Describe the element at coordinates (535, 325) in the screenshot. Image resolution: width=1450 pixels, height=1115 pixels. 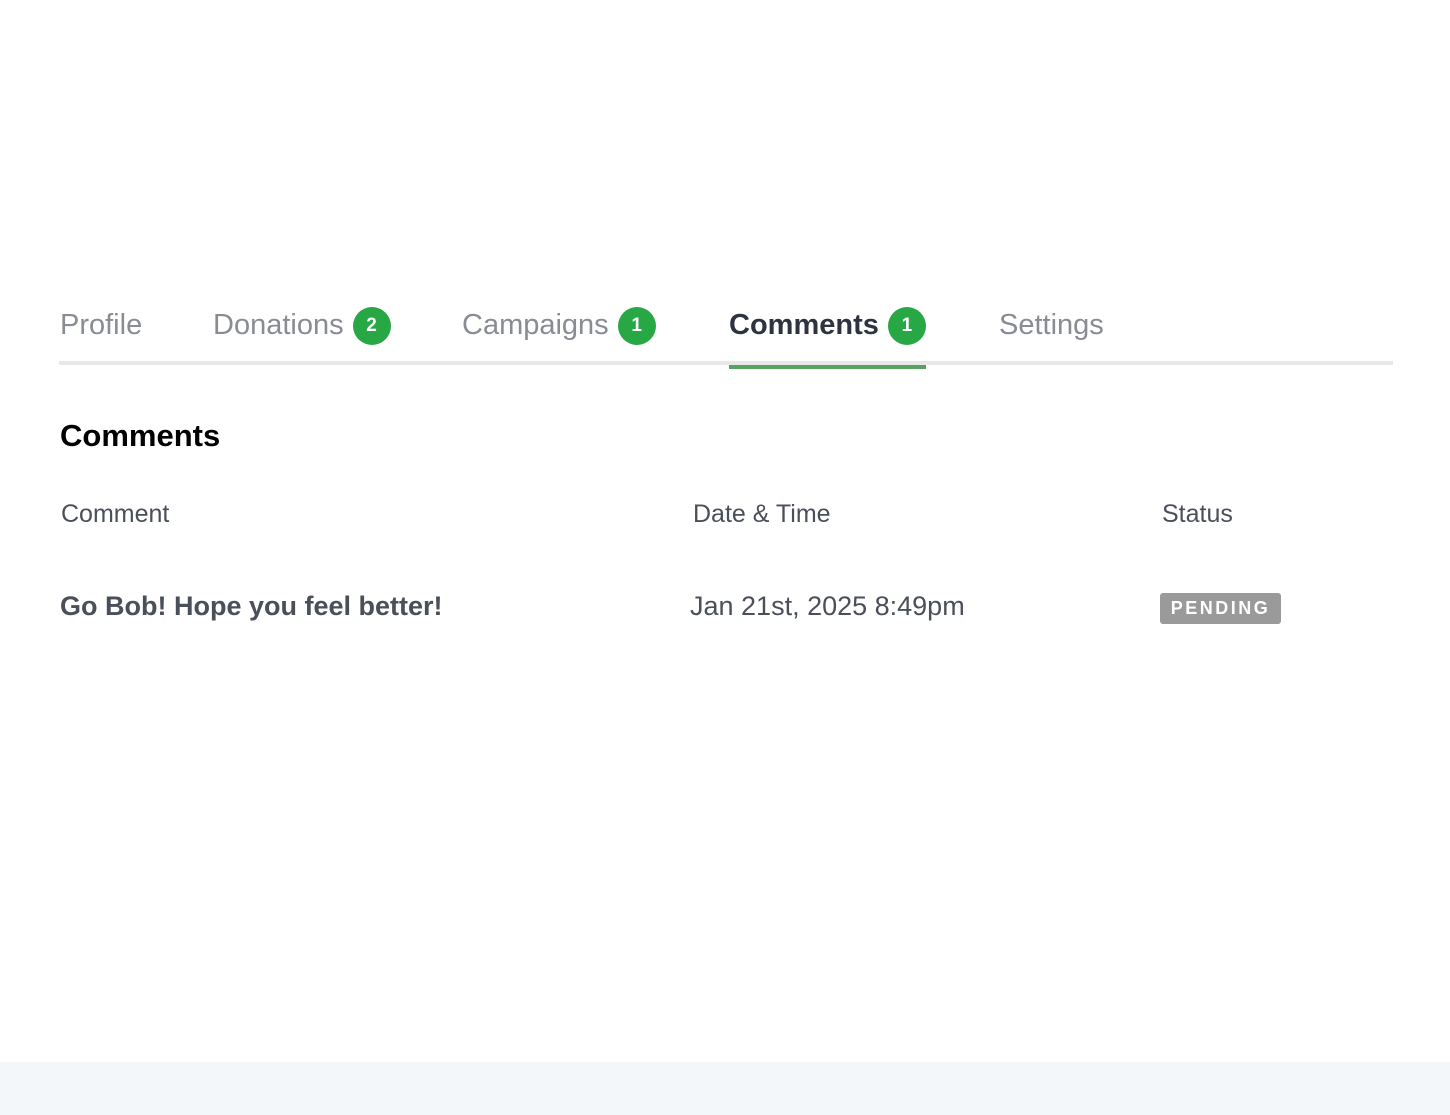
I see `tab-label: Campaigns` at that location.